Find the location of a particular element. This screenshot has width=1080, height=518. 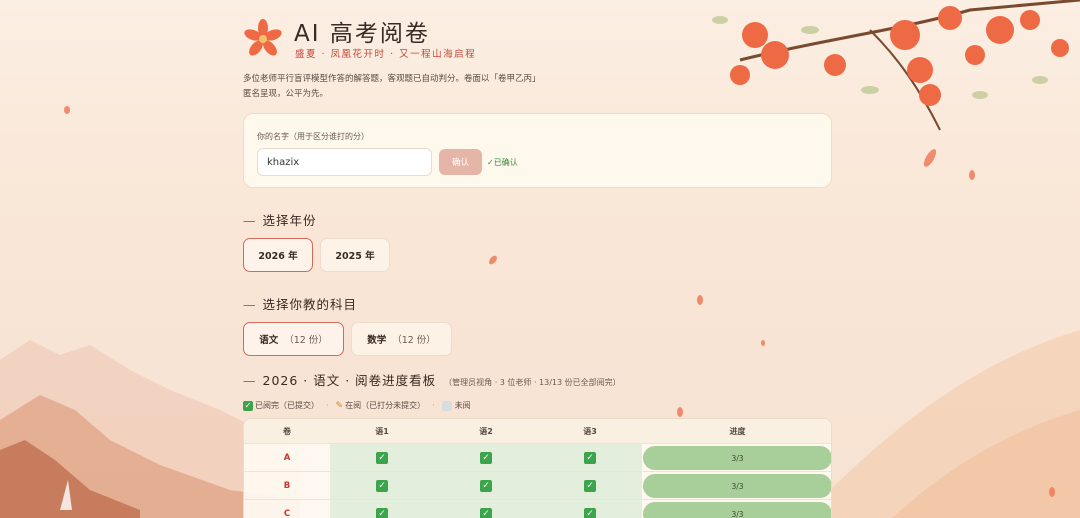

paper-id: C is located at coordinates (287, 513).